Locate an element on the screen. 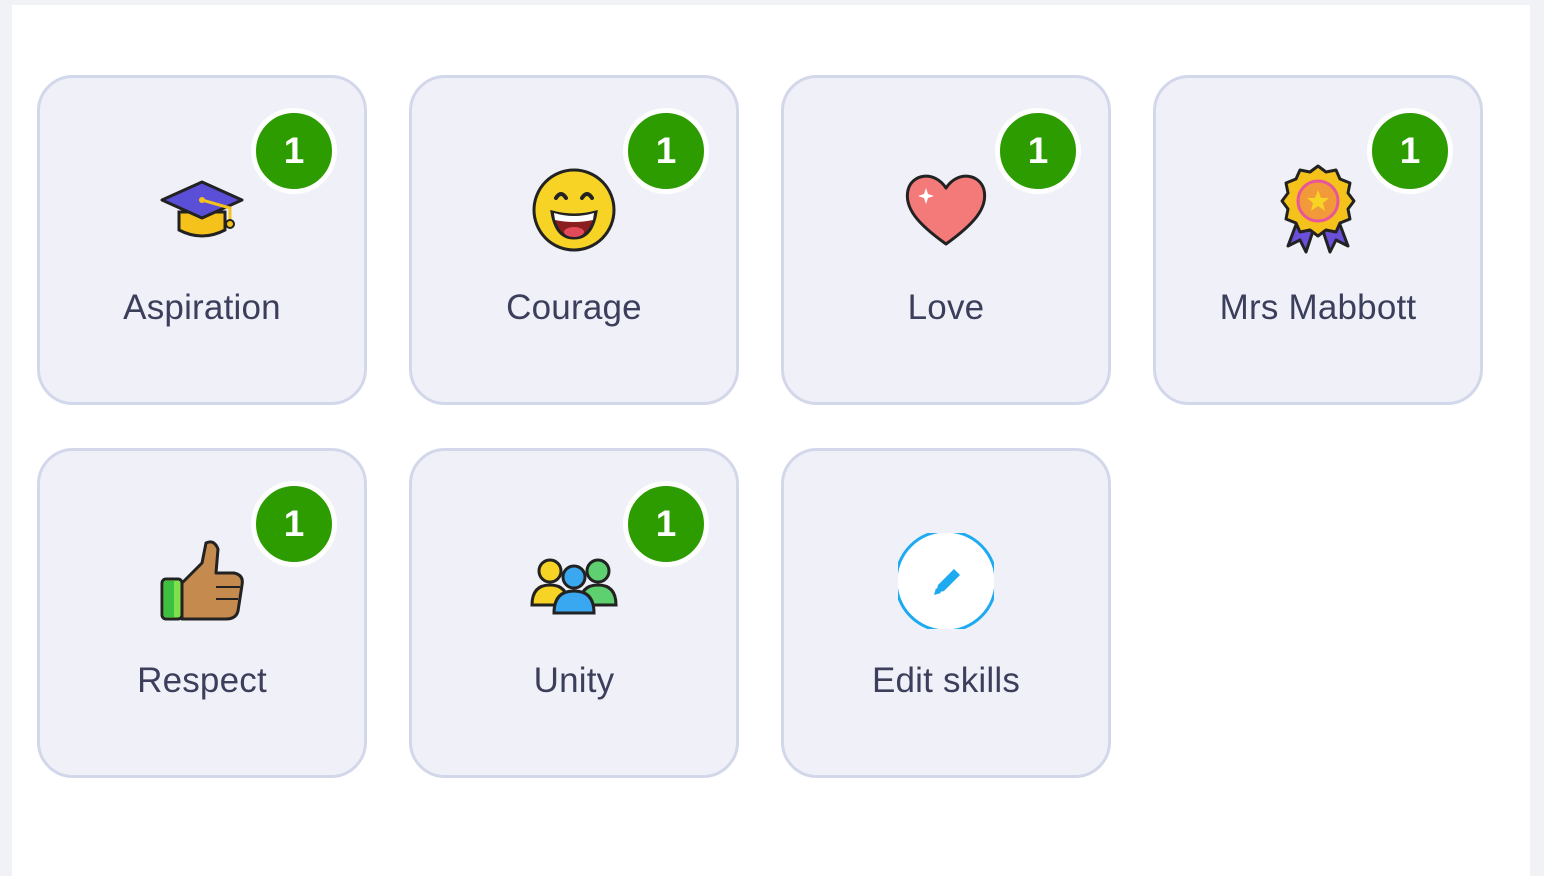 The image size is (1544, 876). skill-label: Mrs Mabbott is located at coordinates (1318, 307).